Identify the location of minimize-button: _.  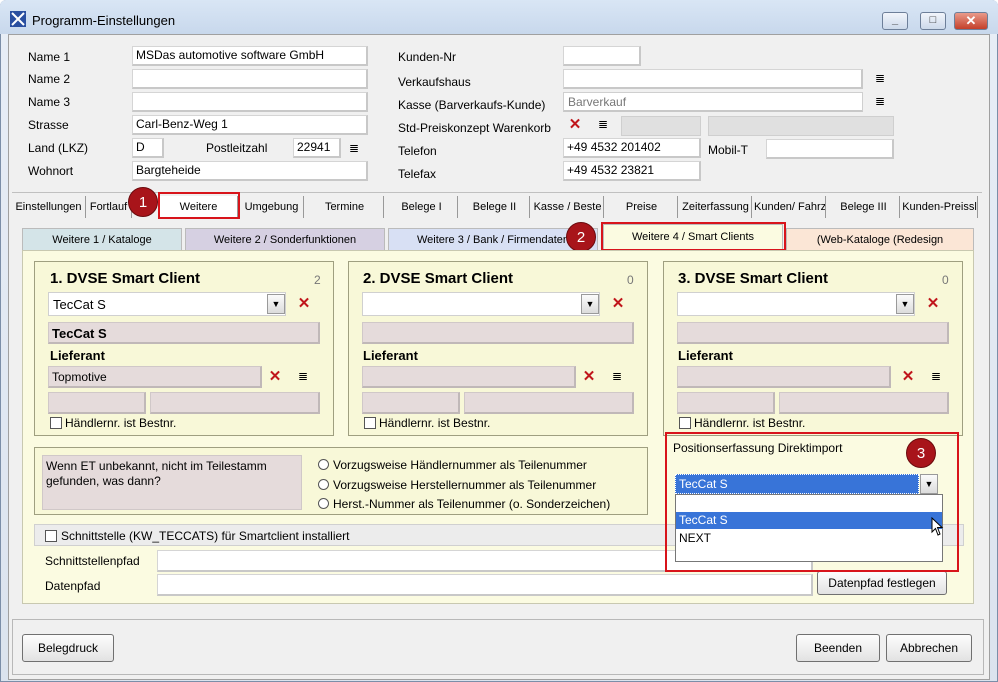
(895, 21).